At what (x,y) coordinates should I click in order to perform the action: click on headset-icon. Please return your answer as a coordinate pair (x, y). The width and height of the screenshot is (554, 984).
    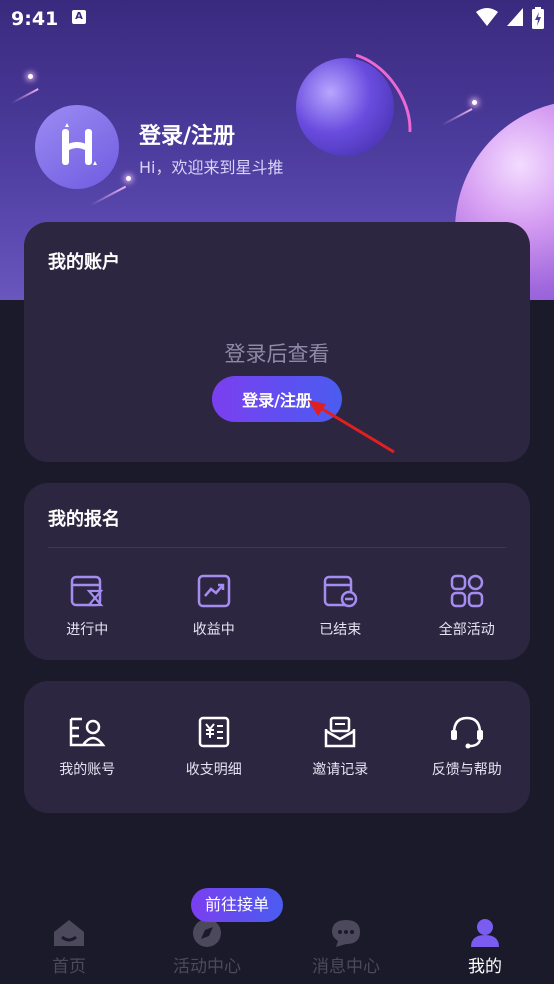
    Looking at the image, I should click on (466, 732).